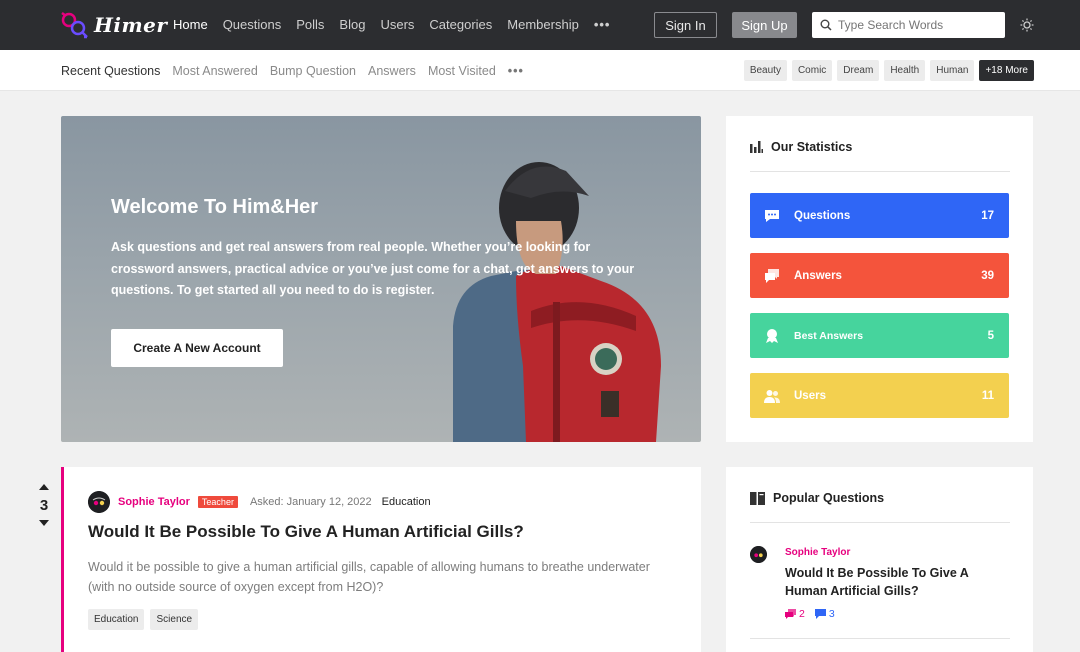  Describe the element at coordinates (817, 552) in the screenshot. I see `popular-author: Sophie Taylor` at that location.